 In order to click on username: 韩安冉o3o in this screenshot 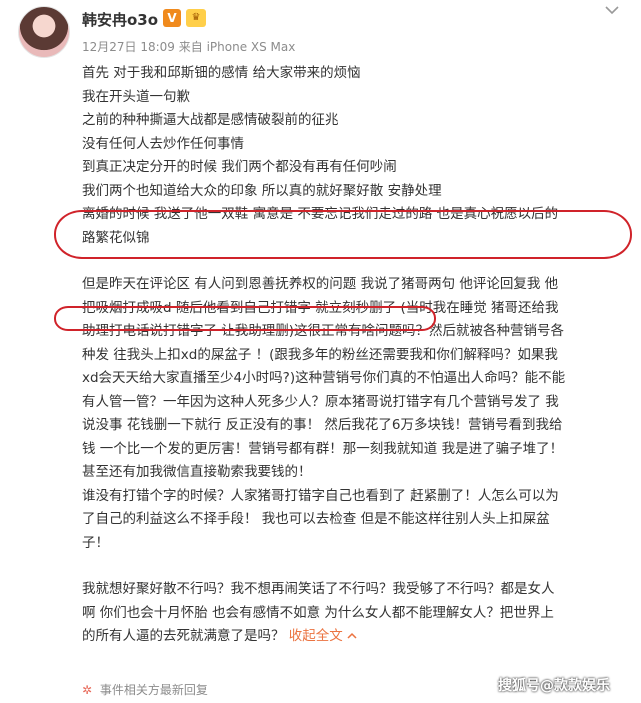, I will do `click(120, 19)`.